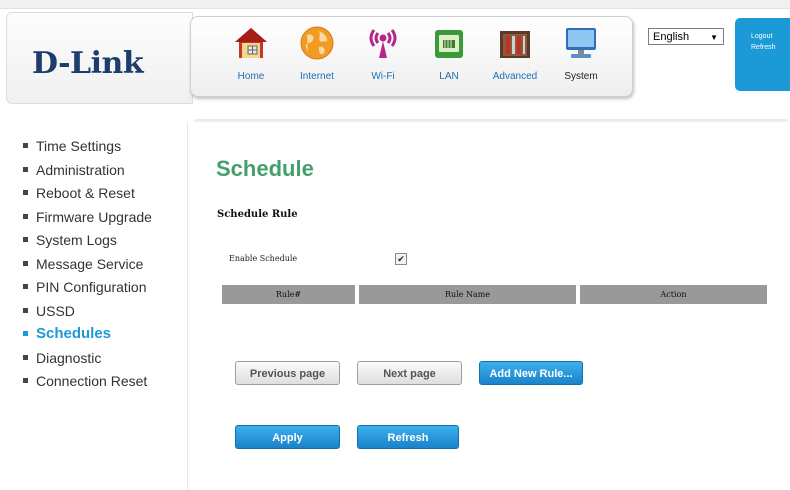  Describe the element at coordinates (79, 146) in the screenshot. I see `sidebar-item-label: Time Settings` at that location.